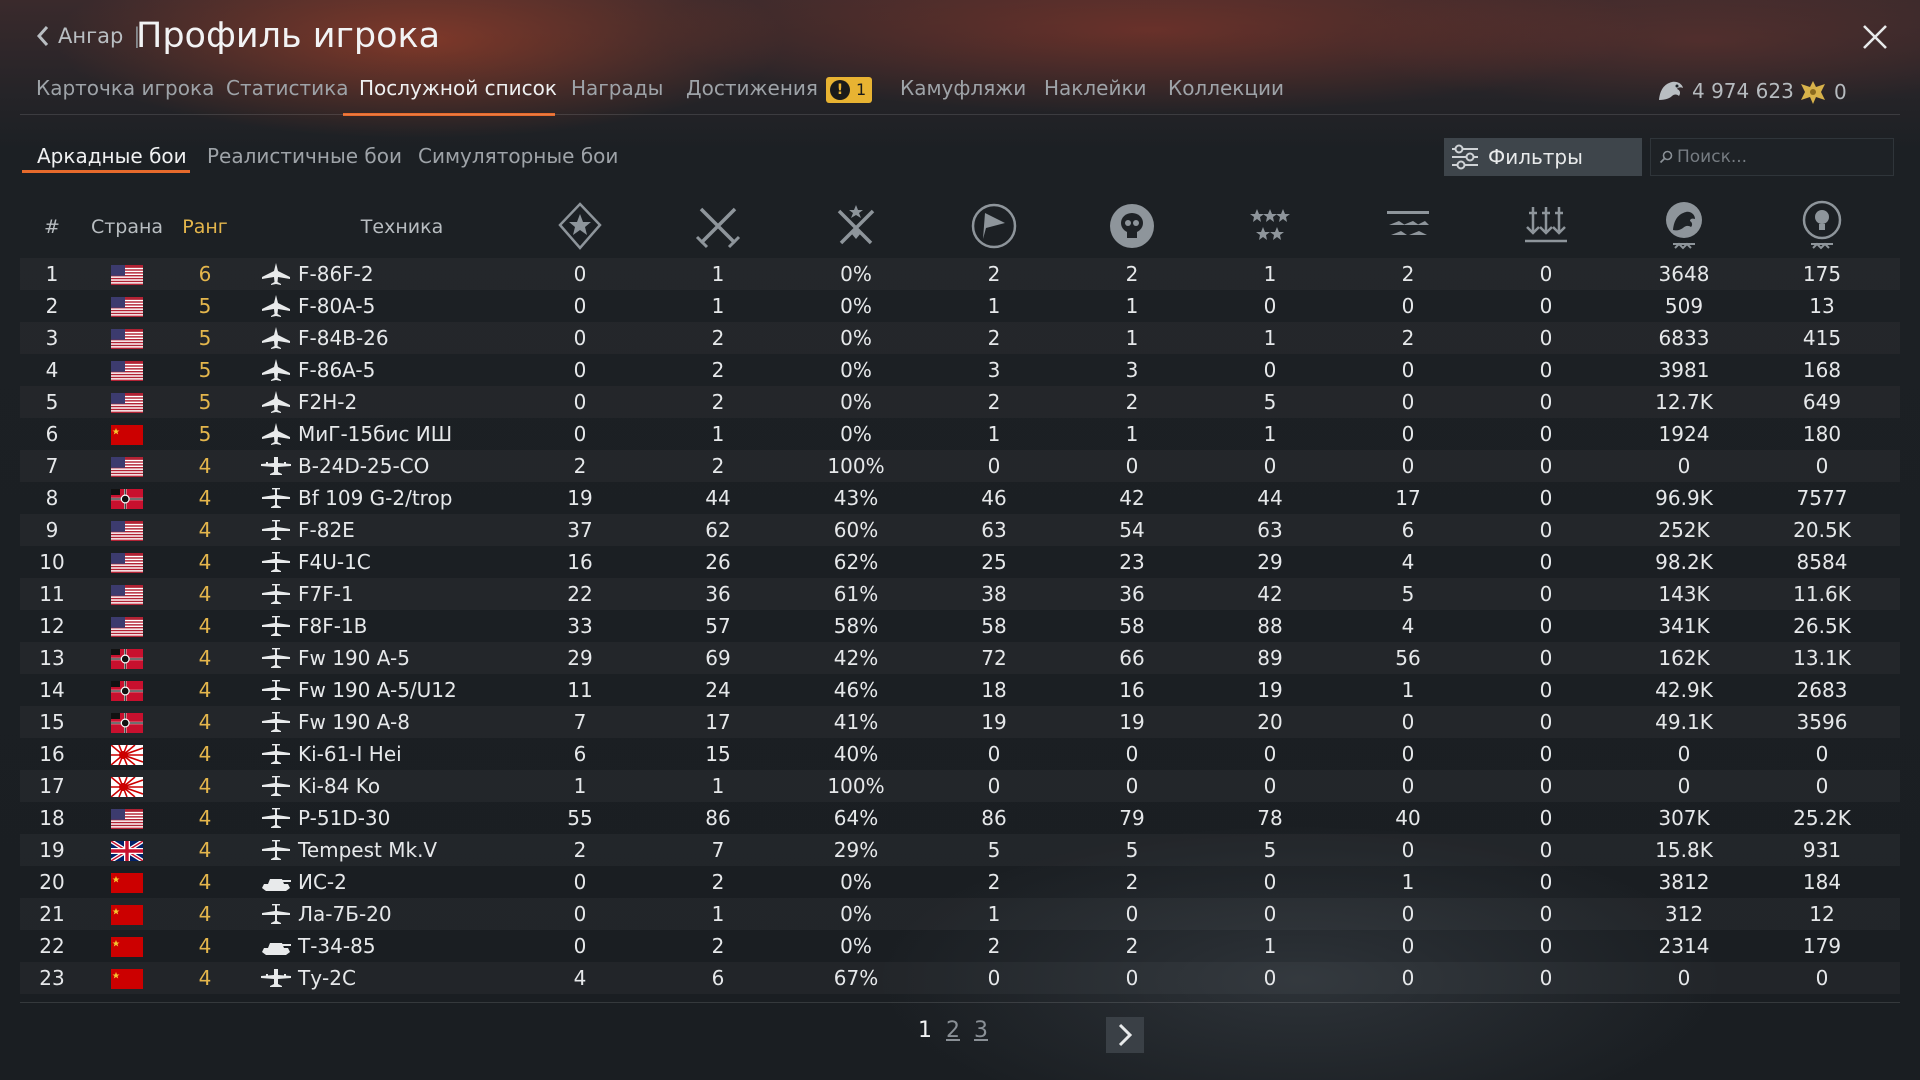 Image resolution: width=1920 pixels, height=1080 pixels. I want to click on flag-usa-icon, so click(127, 531).